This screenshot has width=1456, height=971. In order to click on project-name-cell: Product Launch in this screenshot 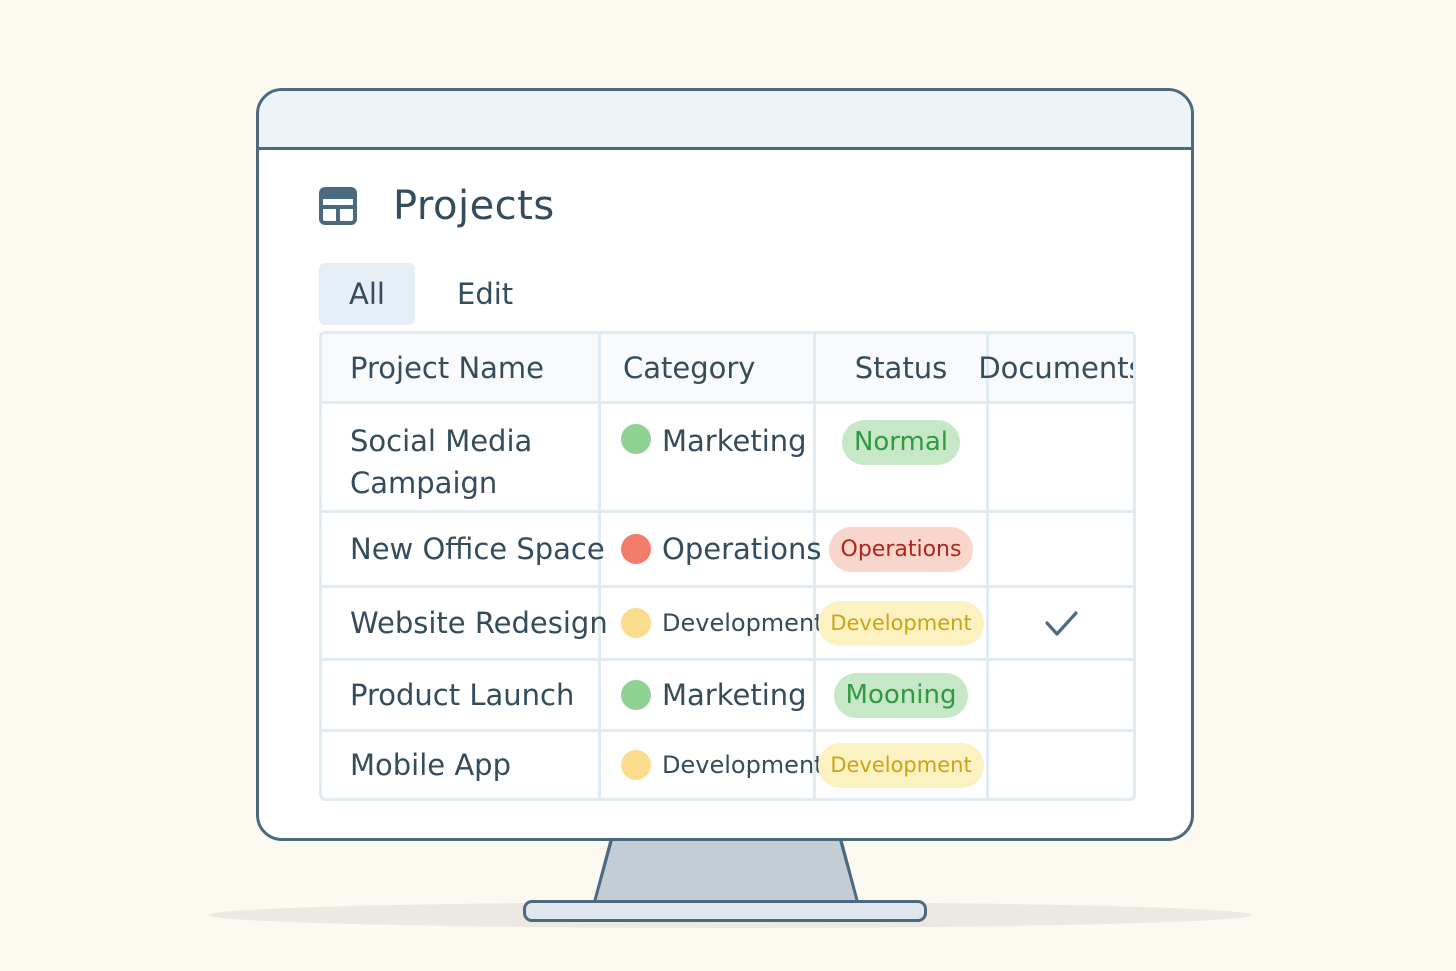, I will do `click(461, 696)`.